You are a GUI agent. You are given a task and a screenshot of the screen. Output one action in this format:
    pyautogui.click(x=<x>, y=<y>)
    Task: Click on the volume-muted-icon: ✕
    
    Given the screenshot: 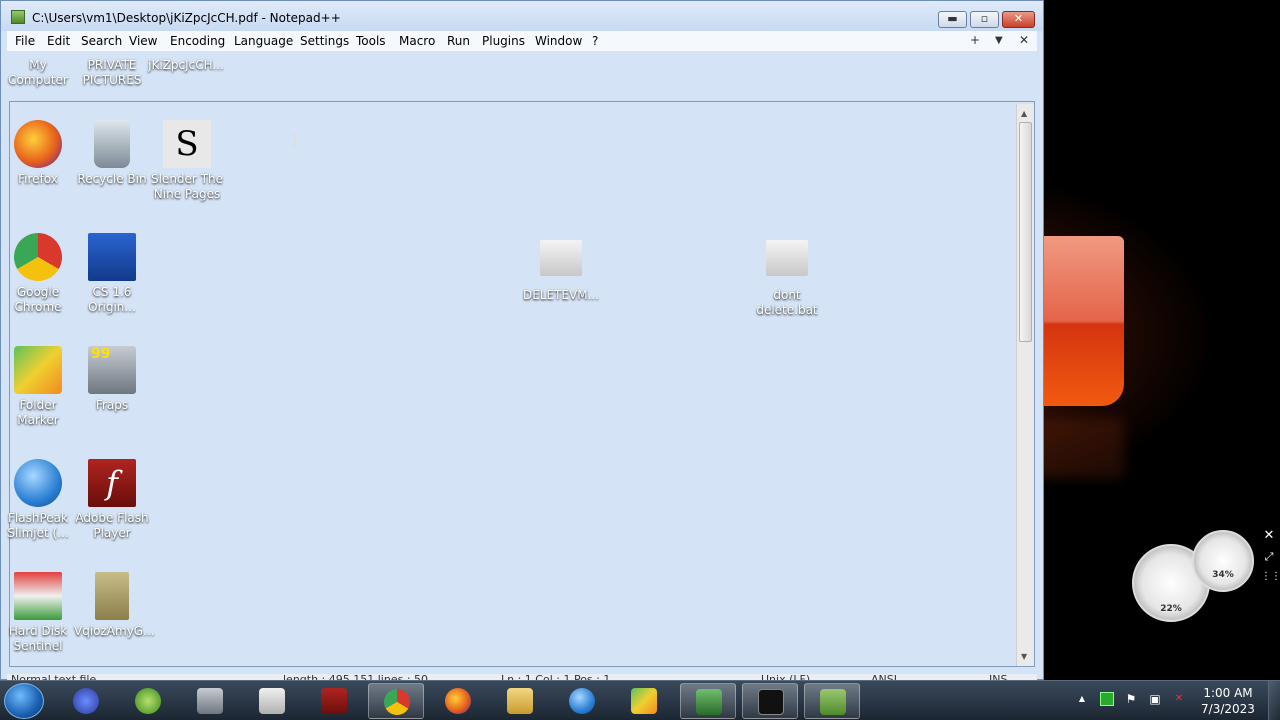 What is the action you would take?
    pyautogui.click(x=1179, y=699)
    